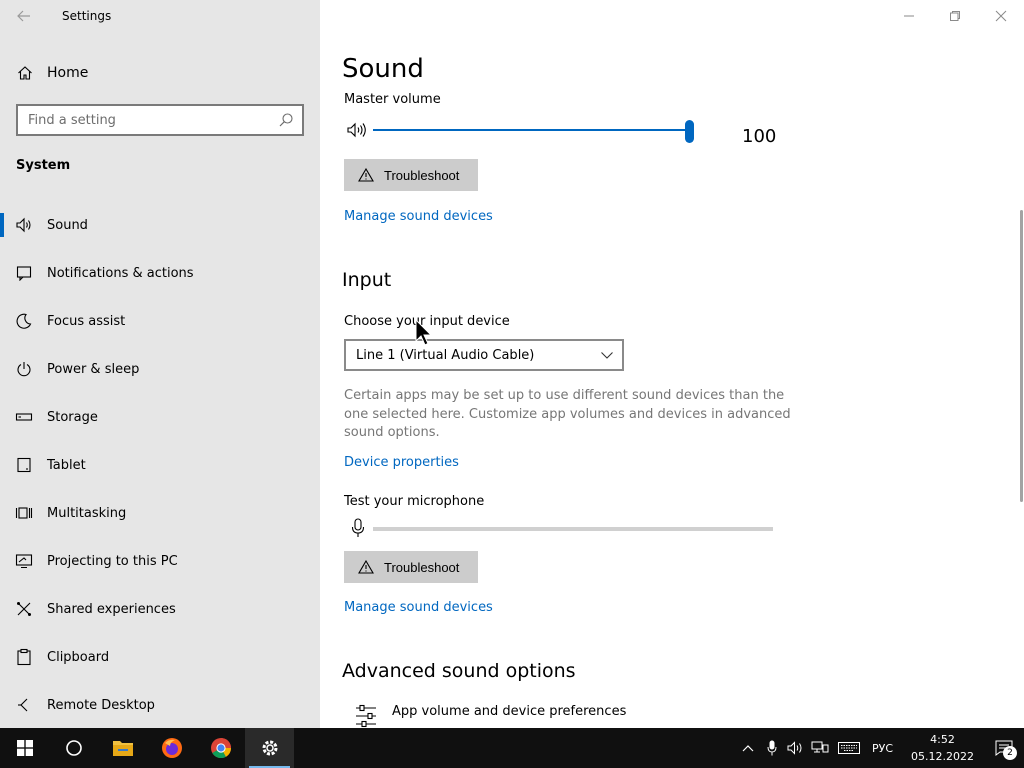 The image size is (1024, 768). What do you see at coordinates (86, 321) in the screenshot?
I see `sidebar-item-label: Focus assist` at bounding box center [86, 321].